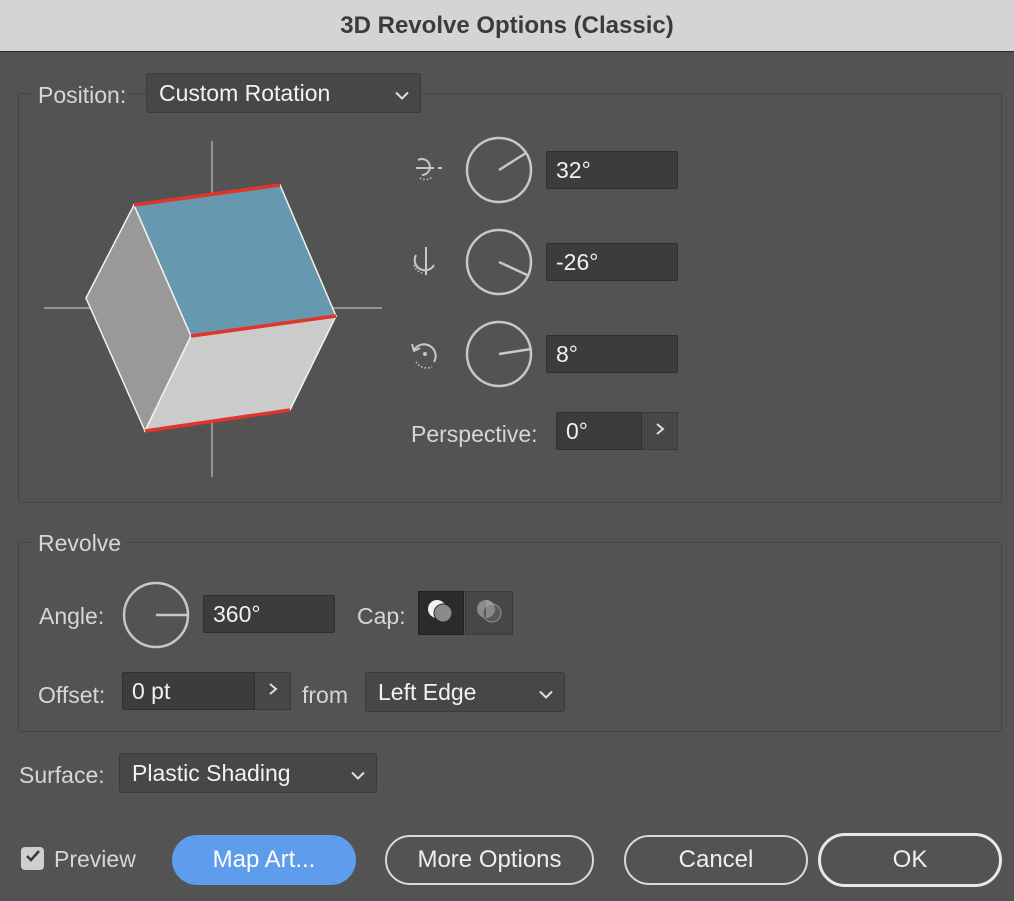 This screenshot has width=1014, height=901. I want to click on z-rotation-dial, so click(499, 356).